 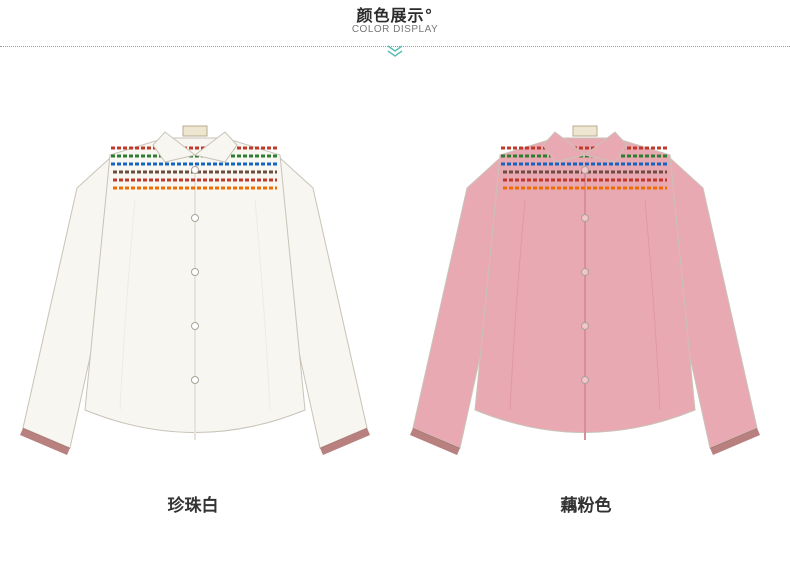 What do you see at coordinates (395, 51) in the screenshot?
I see `double-chevron-down-icon` at bounding box center [395, 51].